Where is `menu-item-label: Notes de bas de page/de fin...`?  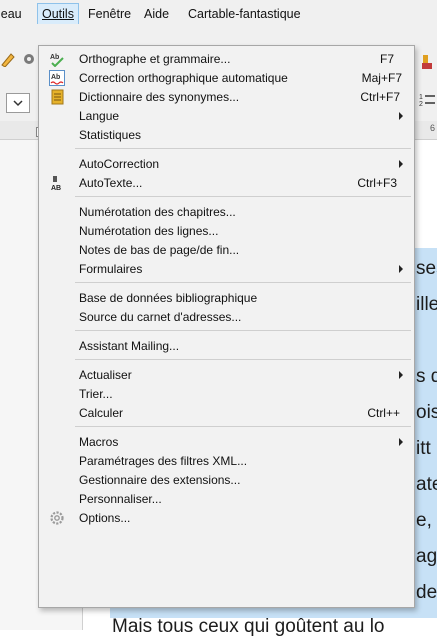 menu-item-label: Notes de bas de page/de fin... is located at coordinates (159, 250).